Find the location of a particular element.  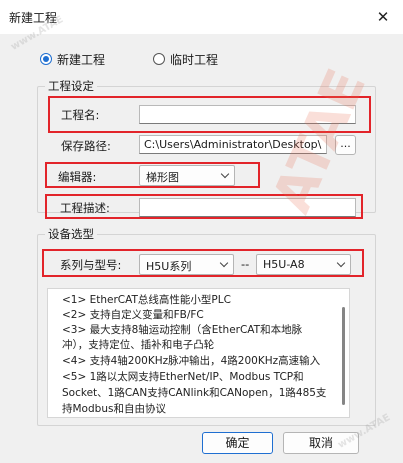

series-select-value: H5U系列 is located at coordinates (169, 266).